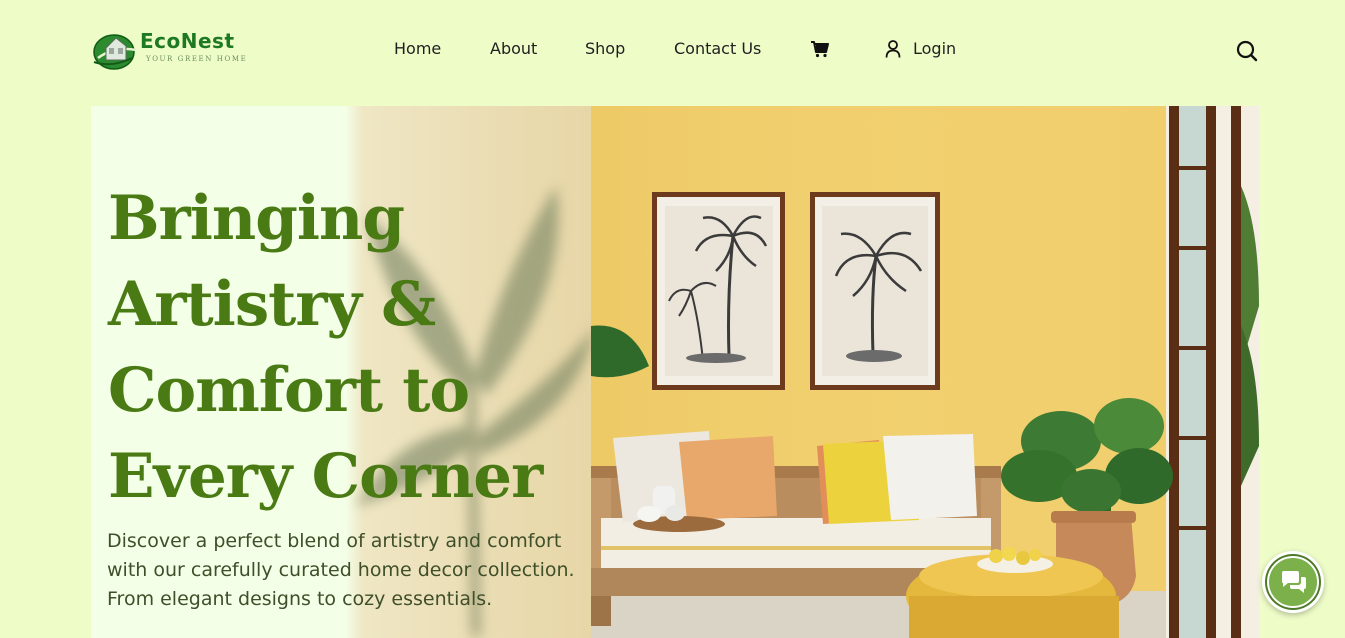 This screenshot has width=1345, height=638. What do you see at coordinates (605, 48) in the screenshot?
I see `nav-shop: Shop` at bounding box center [605, 48].